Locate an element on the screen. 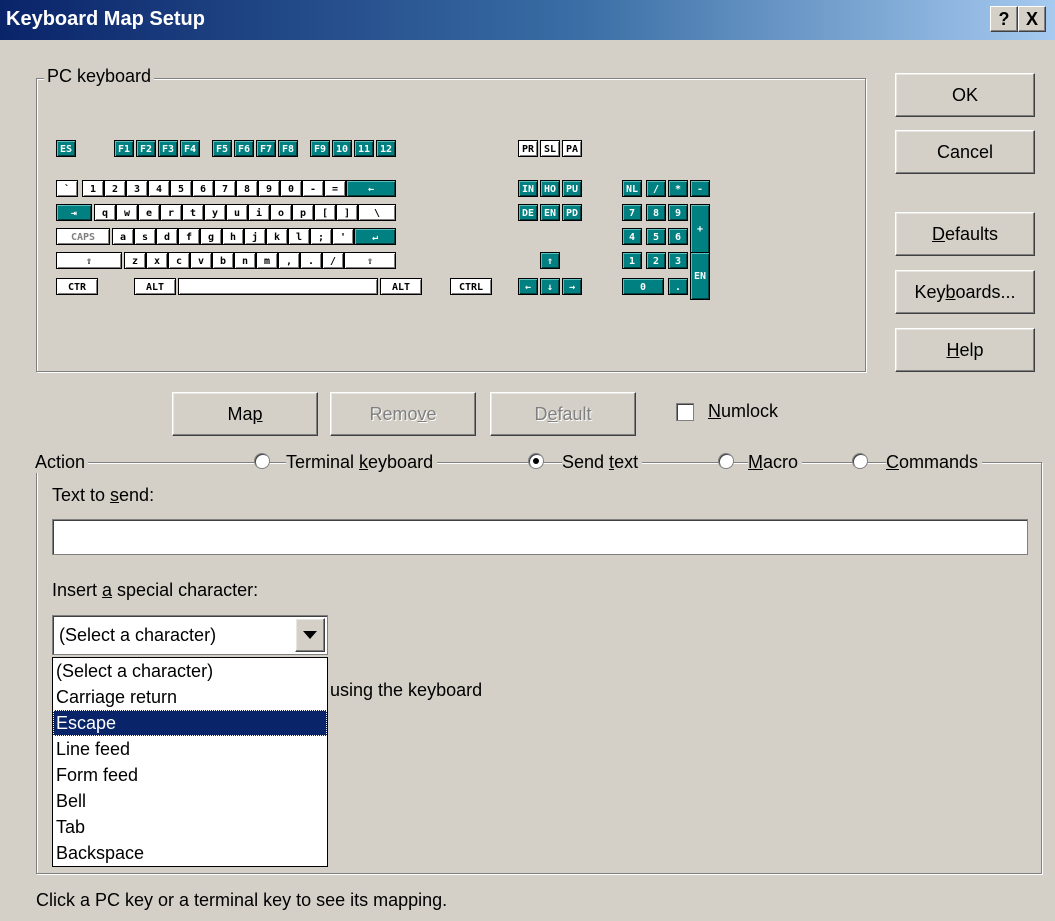 The height and width of the screenshot is (921, 1055). pc-key: g is located at coordinates (211, 236).